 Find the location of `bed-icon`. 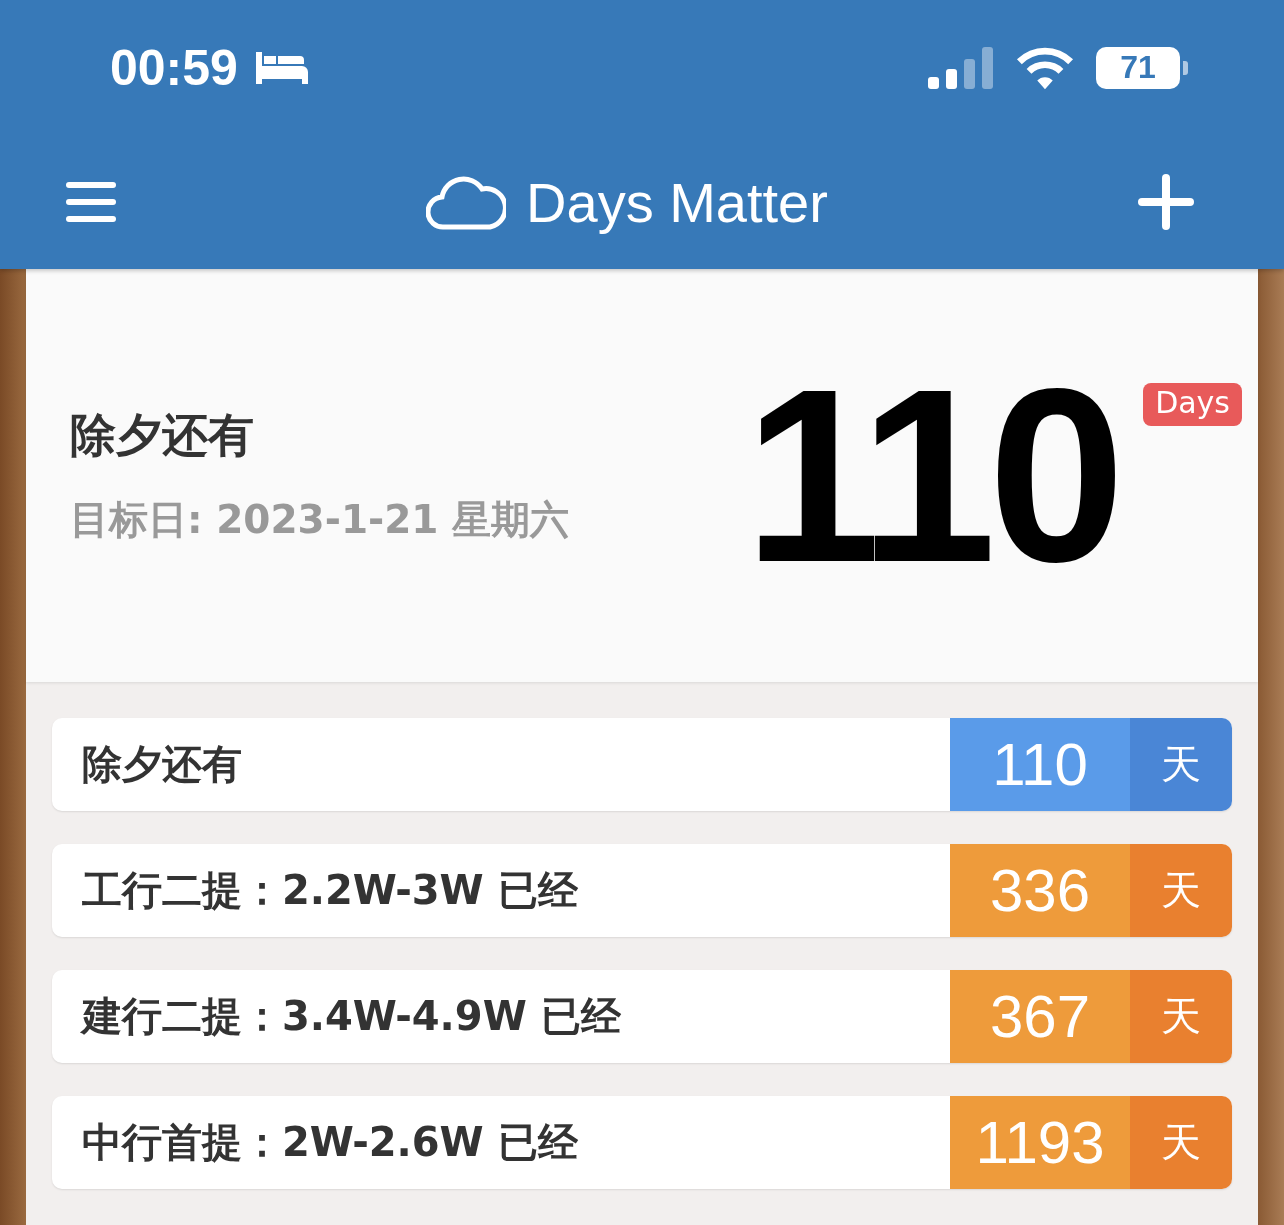

bed-icon is located at coordinates (281, 67).